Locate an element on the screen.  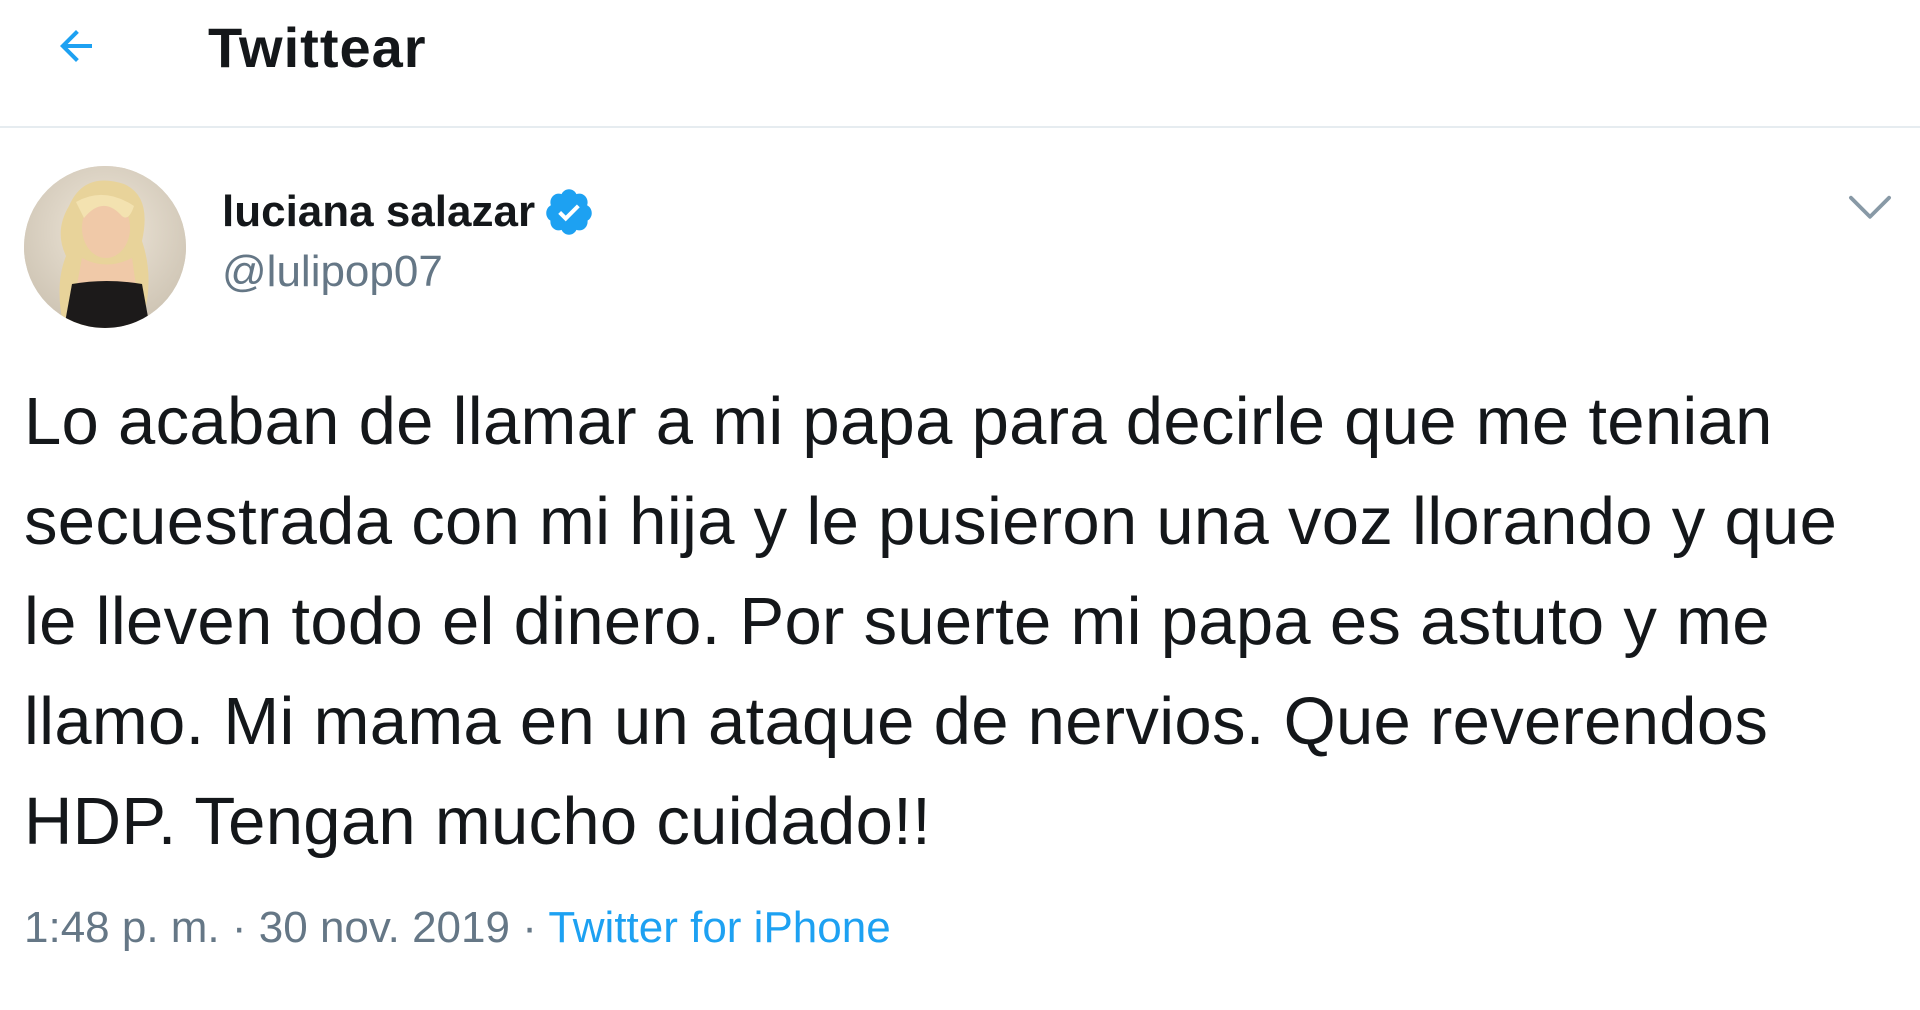
chevron-down-icon is located at coordinates (1870, 207).